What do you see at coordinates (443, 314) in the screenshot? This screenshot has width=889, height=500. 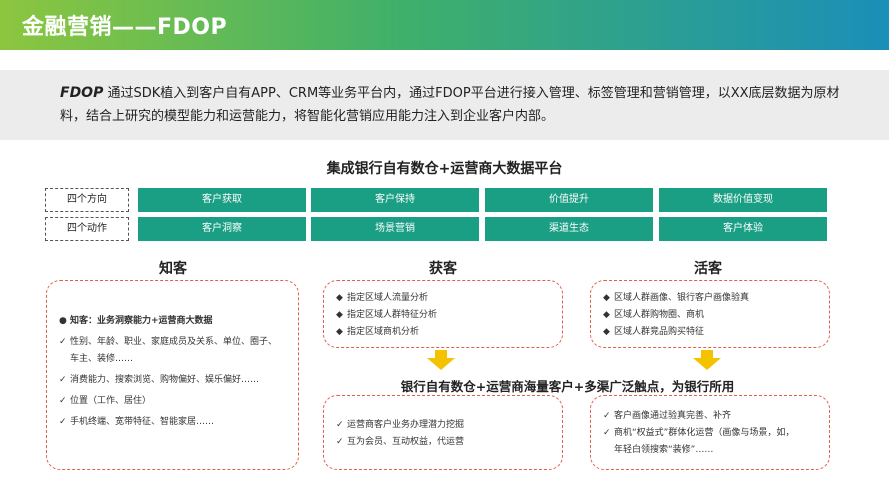 I see `acquire-box: ◆ 指定区域人流量分析 ◆ 指定区域人群特征分析 ◆ 指定区域商机分析` at bounding box center [443, 314].